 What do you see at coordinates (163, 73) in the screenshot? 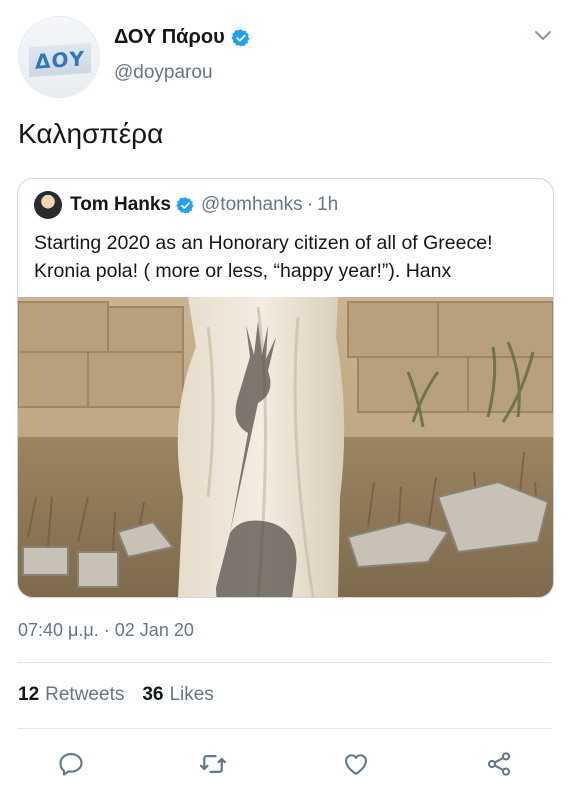
I see `author-handle: @doyparou` at bounding box center [163, 73].